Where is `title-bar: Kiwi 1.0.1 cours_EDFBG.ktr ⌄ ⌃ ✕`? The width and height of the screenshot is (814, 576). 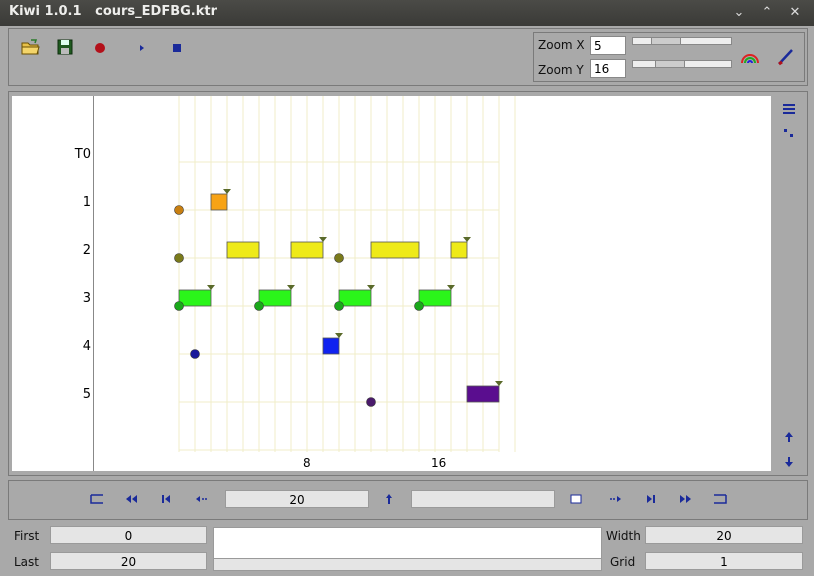
title-bar: Kiwi 1.0.1 cours_EDFBG.ktr ⌄ ⌃ ✕ is located at coordinates (407, 13).